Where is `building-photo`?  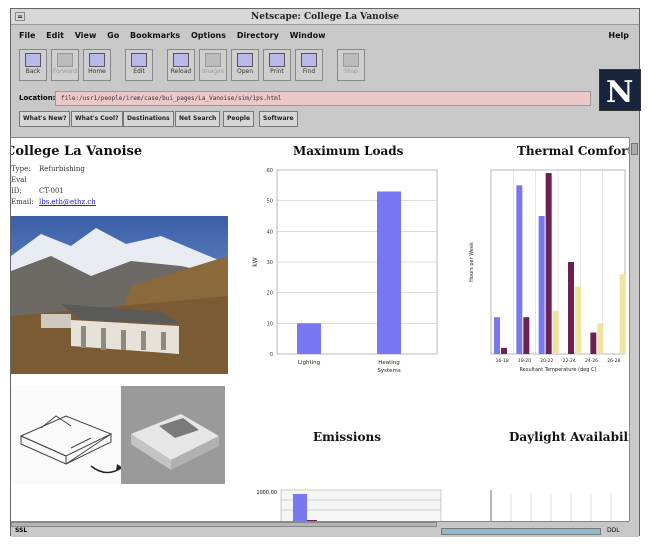
building-photo is located at coordinates (119, 295).